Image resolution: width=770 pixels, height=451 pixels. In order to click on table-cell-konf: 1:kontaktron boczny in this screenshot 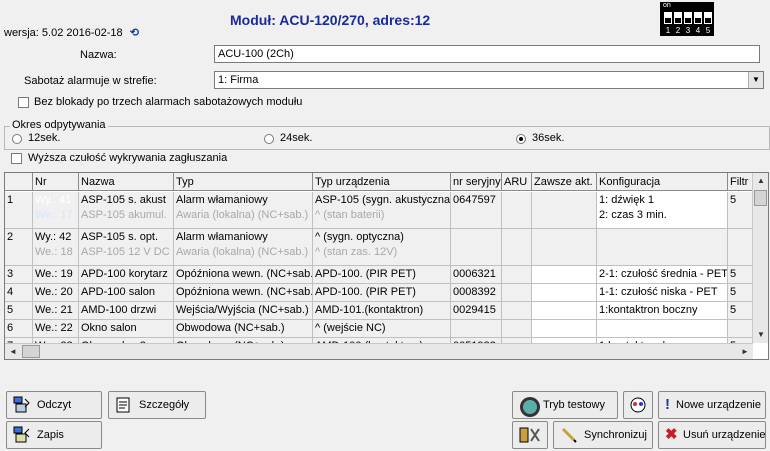, I will do `click(662, 311)`.